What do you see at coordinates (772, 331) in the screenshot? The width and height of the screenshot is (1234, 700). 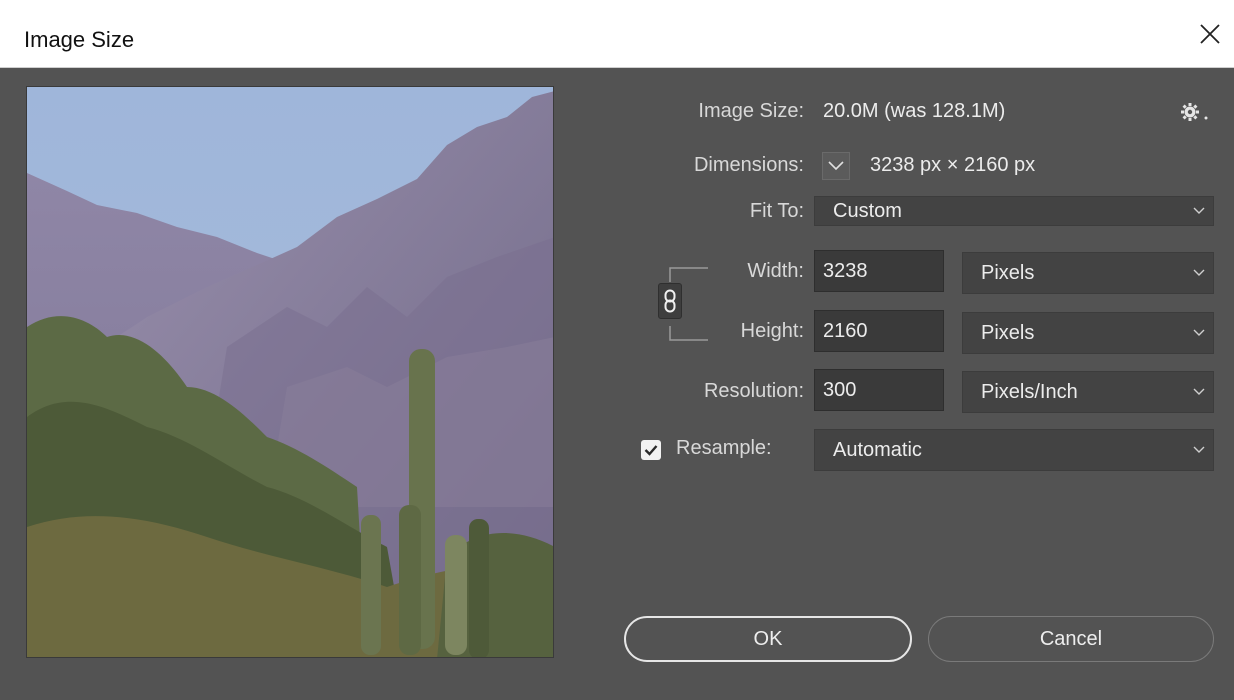 I see `height-label: Height:` at bounding box center [772, 331].